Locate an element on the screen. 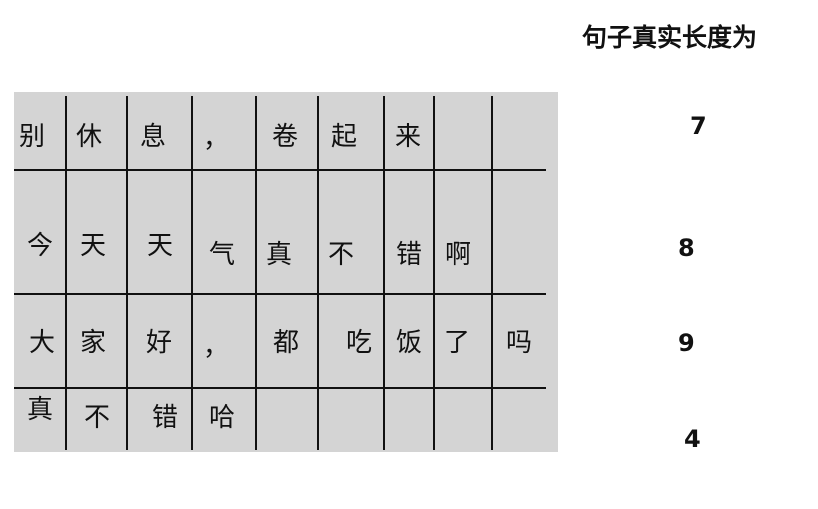 The image size is (818, 509). length-row-2: 8 is located at coordinates (686, 248).